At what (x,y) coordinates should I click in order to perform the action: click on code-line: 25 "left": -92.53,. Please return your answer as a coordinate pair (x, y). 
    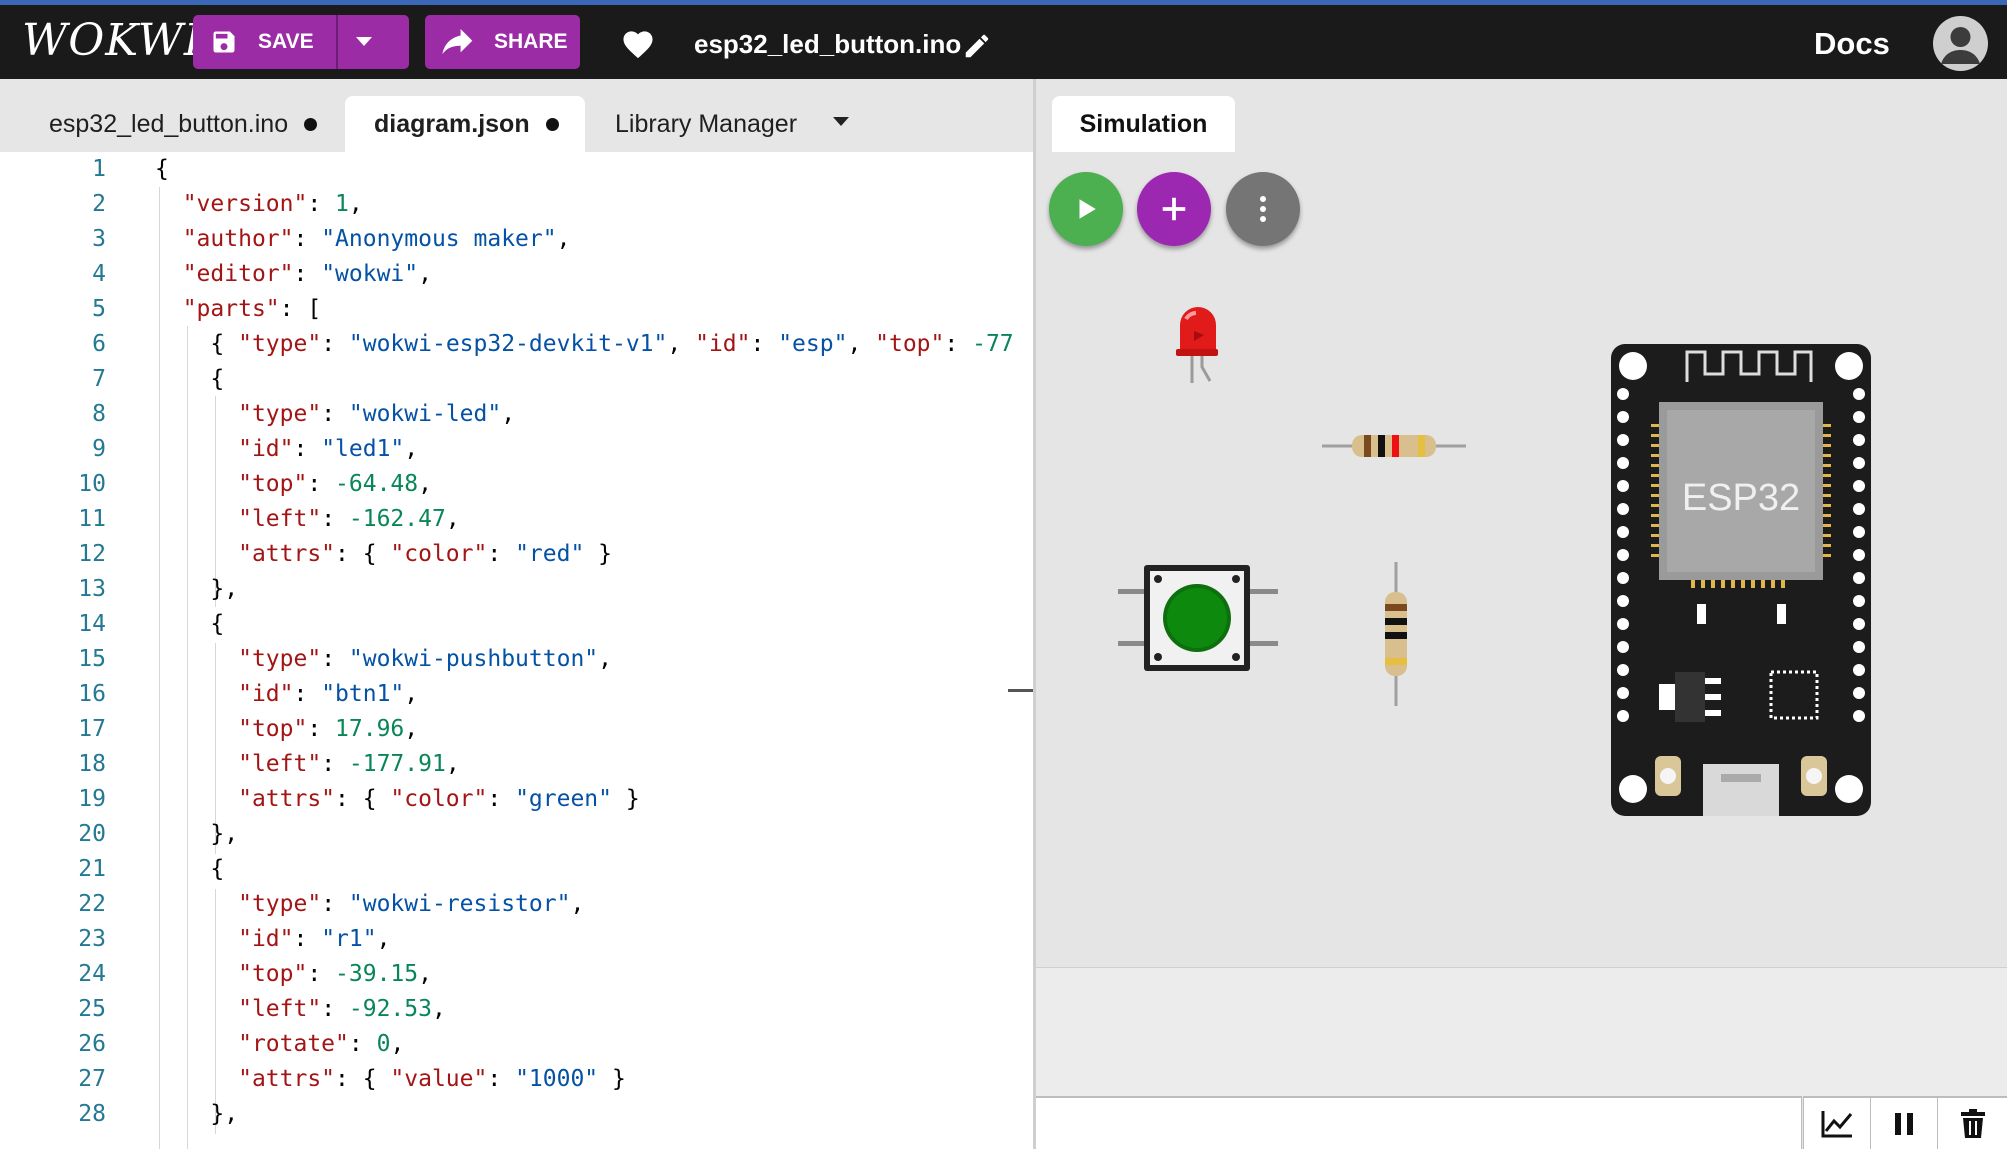
    Looking at the image, I should click on (516, 1009).